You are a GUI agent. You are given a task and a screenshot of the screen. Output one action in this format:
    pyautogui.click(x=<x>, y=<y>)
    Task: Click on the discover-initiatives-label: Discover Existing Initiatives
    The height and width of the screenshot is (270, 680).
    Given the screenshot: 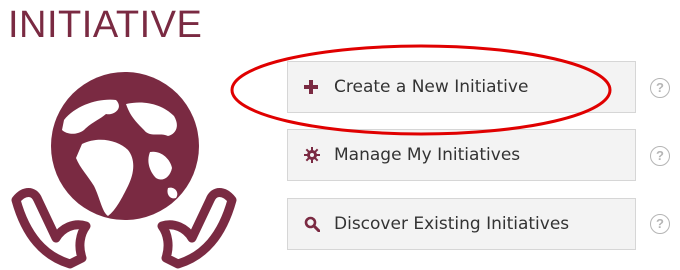 What is the action you would take?
    pyautogui.click(x=452, y=224)
    